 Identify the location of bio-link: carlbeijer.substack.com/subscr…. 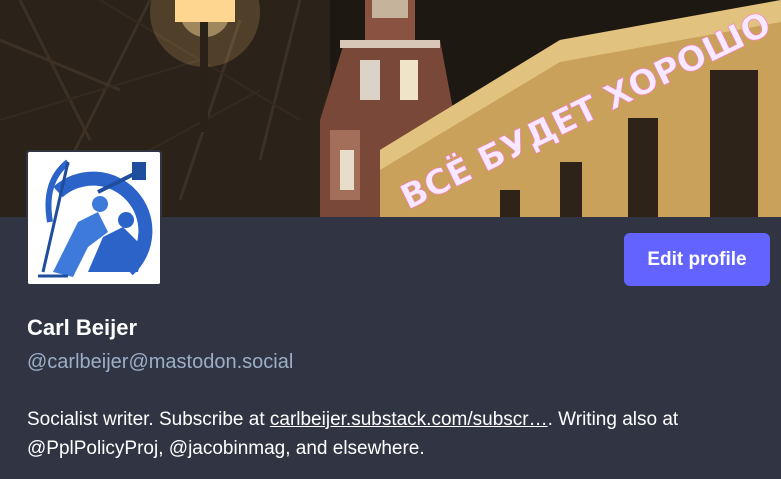
(409, 419).